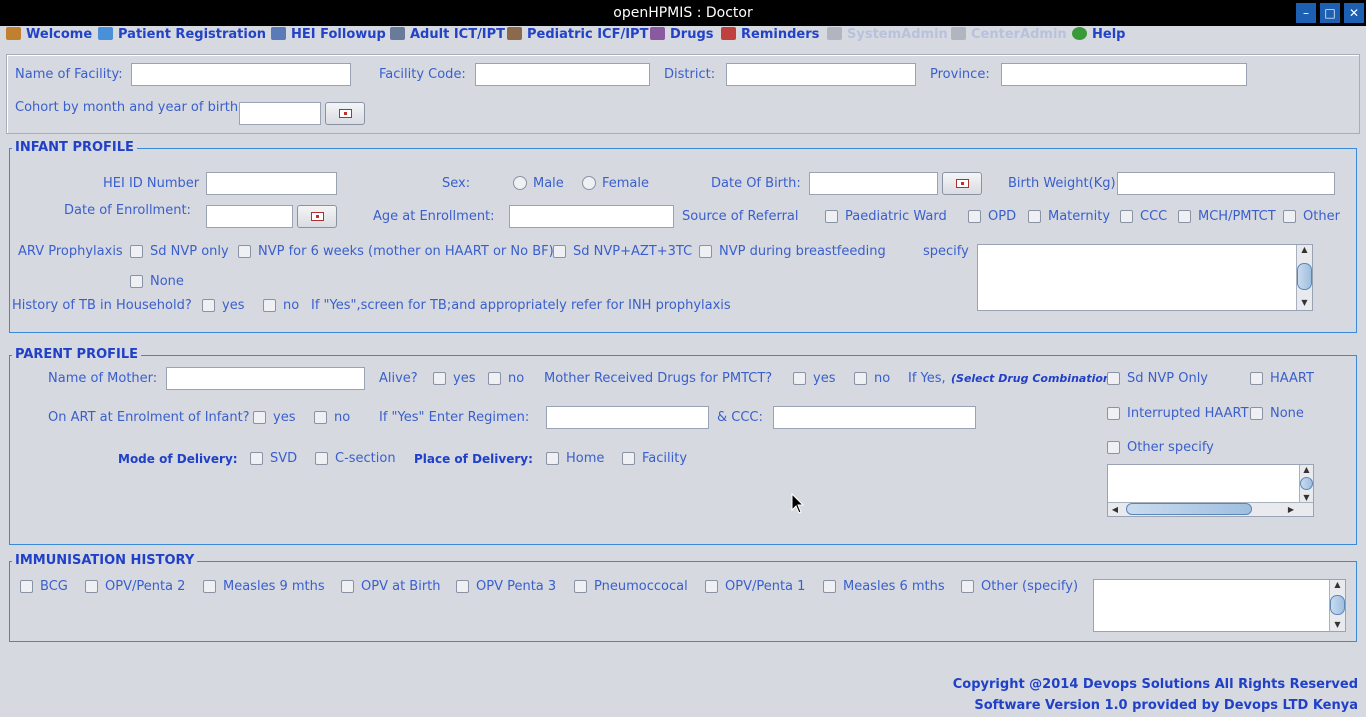 The width and height of the screenshot is (1366, 717). I want to click on imm-opv-penta1-label: OPV/Penta 1, so click(765, 586).